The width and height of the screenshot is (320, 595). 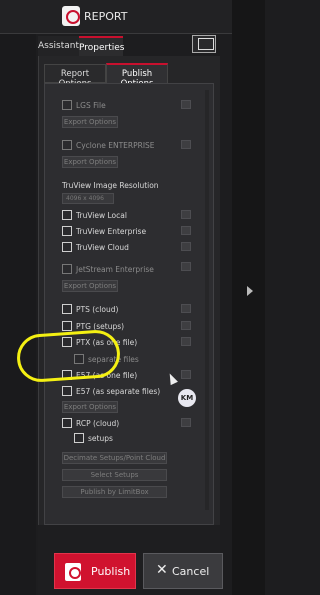 I want to click on rcp-setups-label: setups, so click(x=100, y=438).